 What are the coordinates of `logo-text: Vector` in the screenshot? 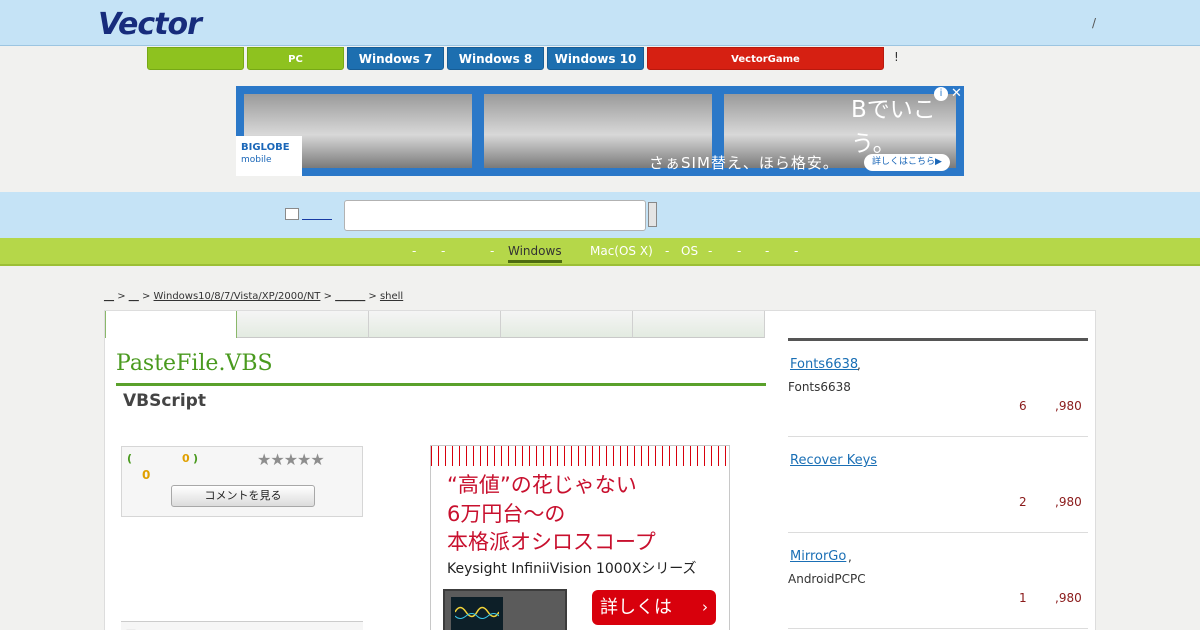 It's located at (150, 24).